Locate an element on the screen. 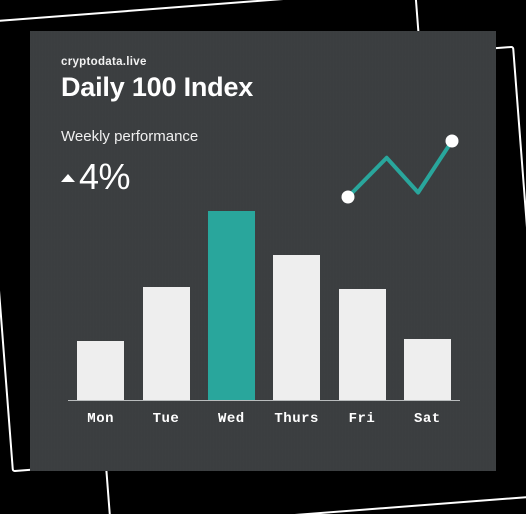  bar-thurs is located at coordinates (297, 295).